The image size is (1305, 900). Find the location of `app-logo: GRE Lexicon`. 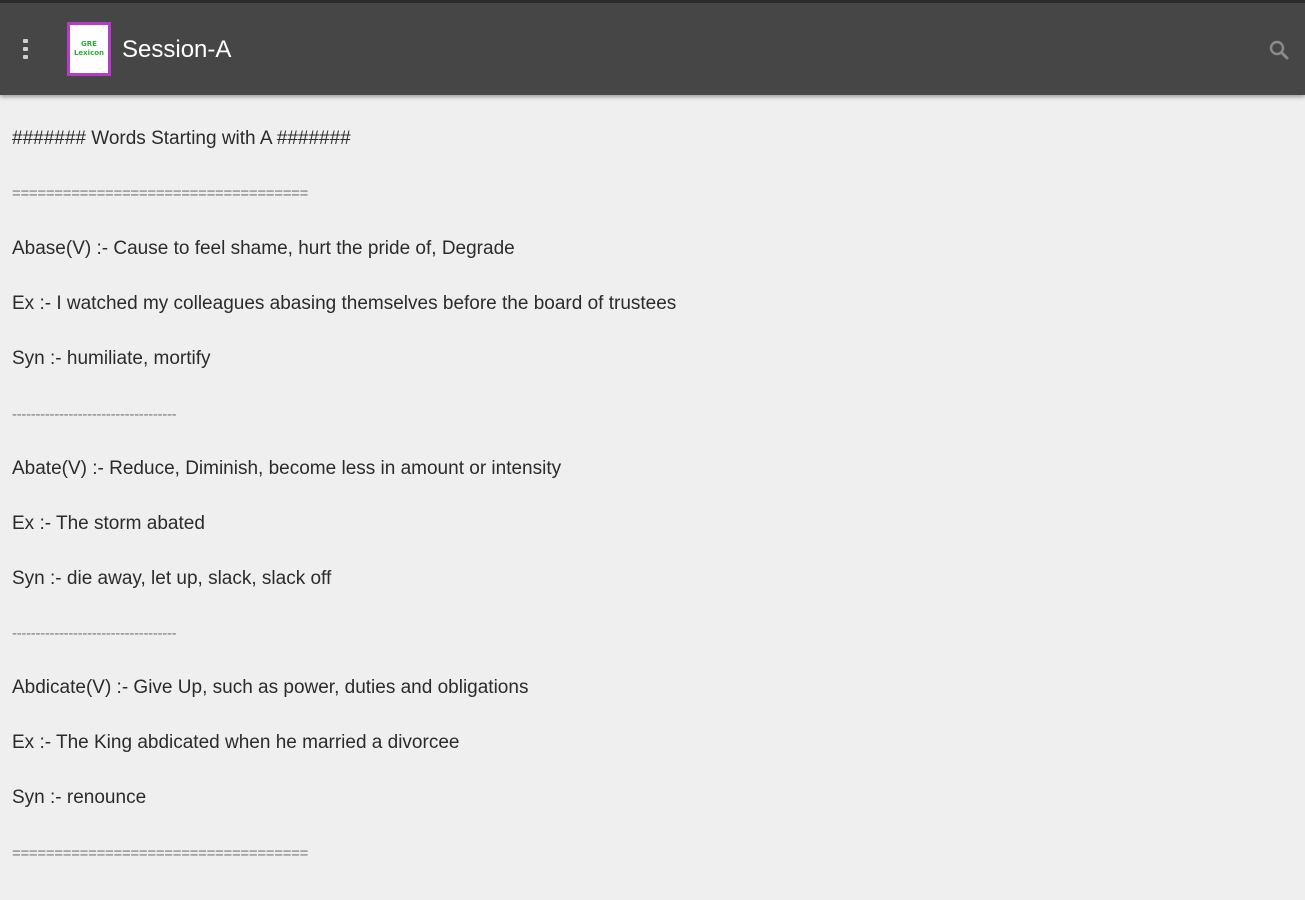

app-logo: GRE Lexicon is located at coordinates (89, 49).